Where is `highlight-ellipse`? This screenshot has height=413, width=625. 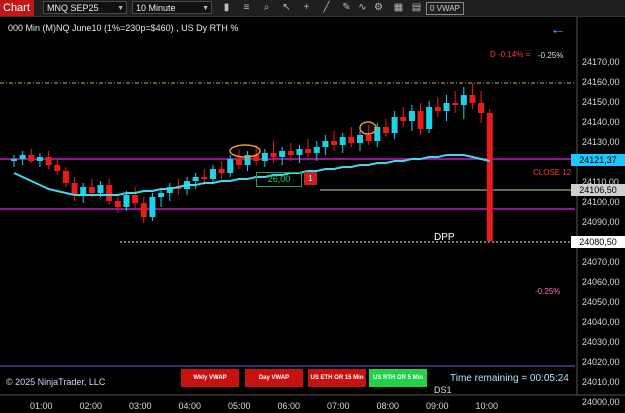 highlight-ellipse is located at coordinates (368, 128).